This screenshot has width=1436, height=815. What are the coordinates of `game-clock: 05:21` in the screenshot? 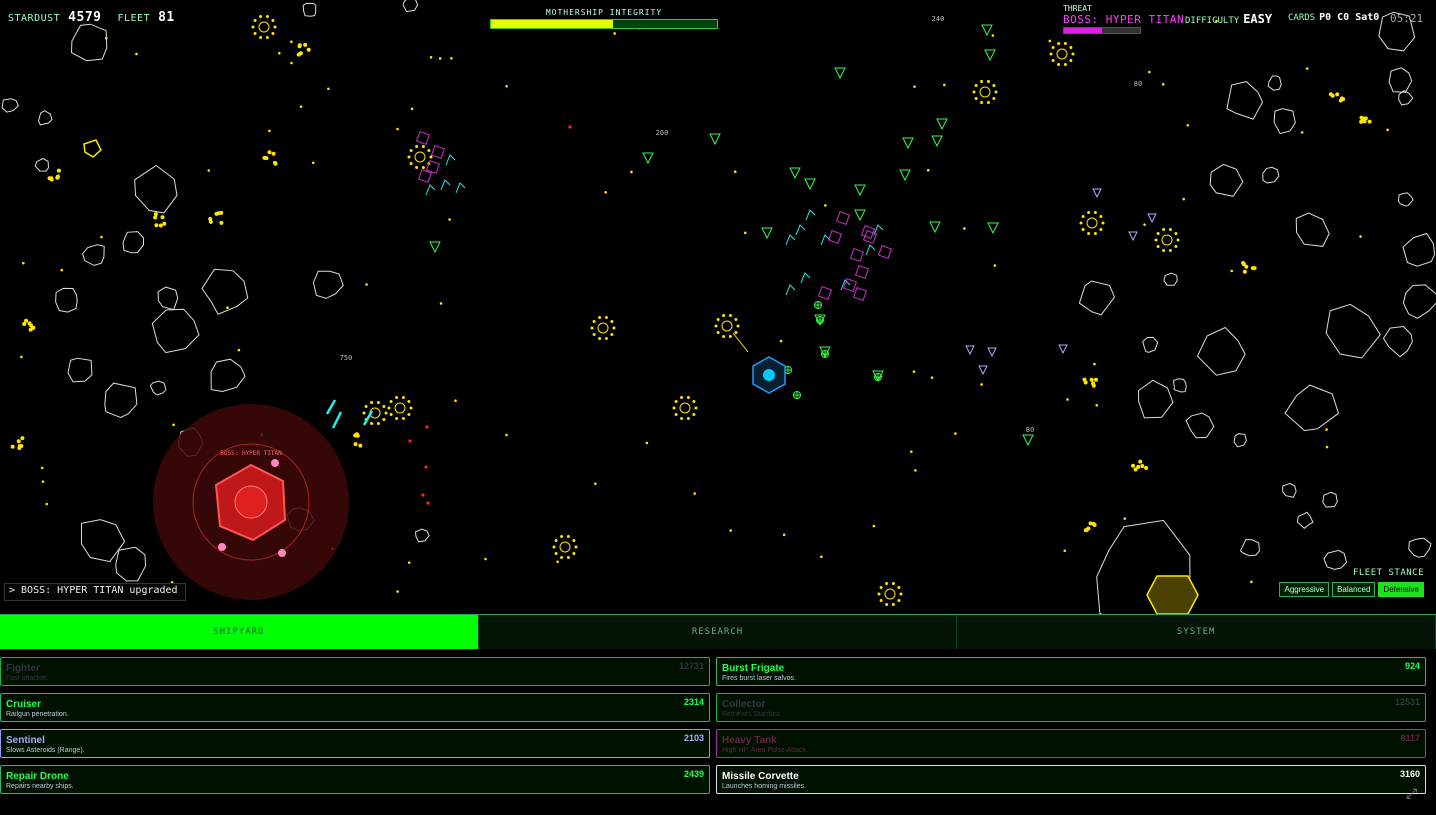 It's located at (1407, 18).